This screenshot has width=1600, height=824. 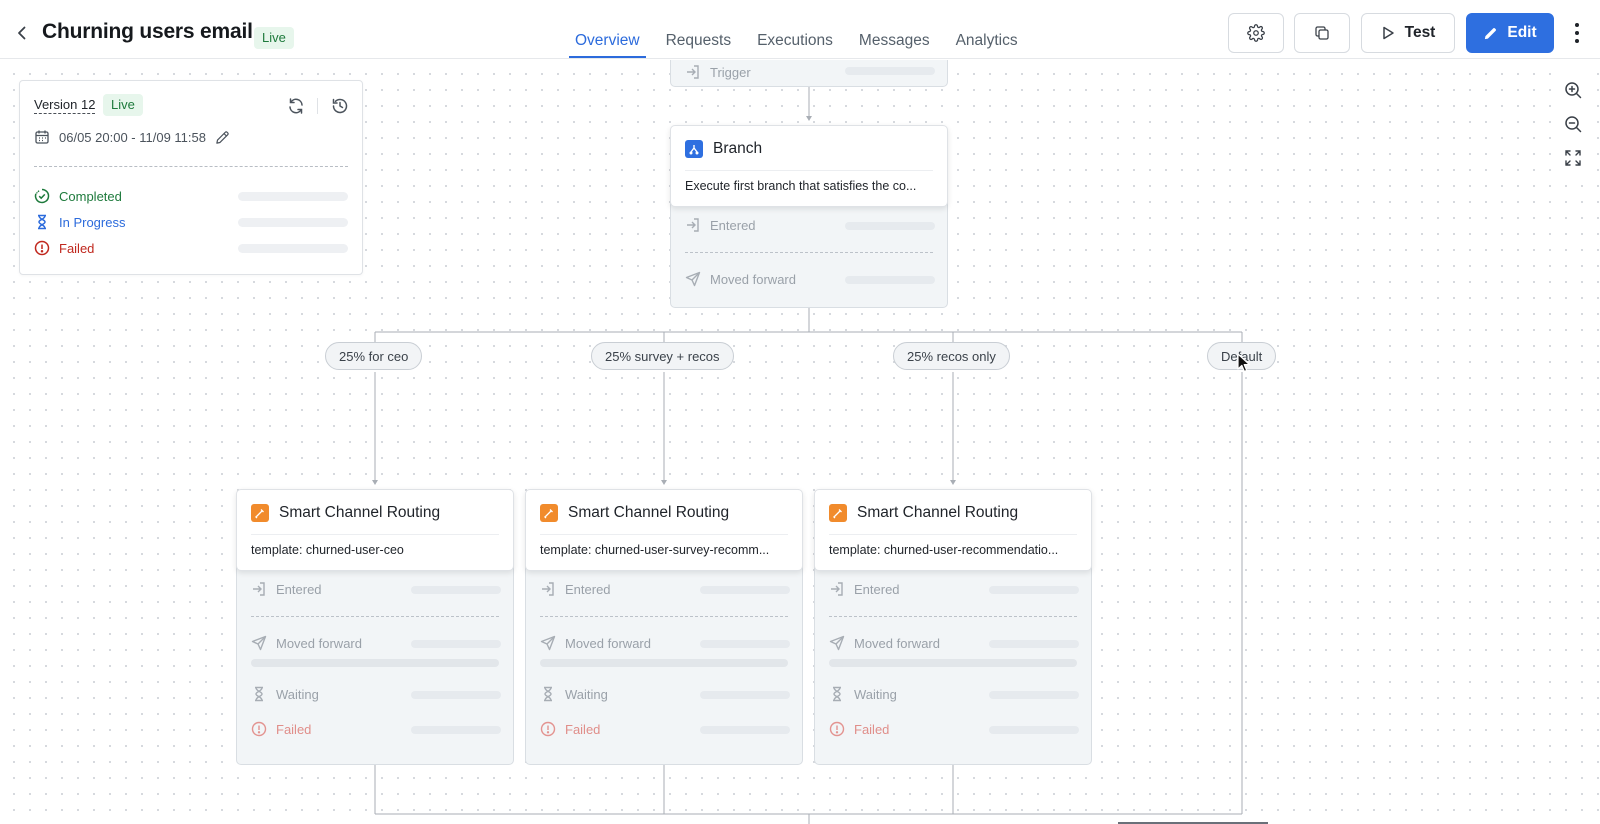 I want to click on zoom-out-button, so click(x=1573, y=124).